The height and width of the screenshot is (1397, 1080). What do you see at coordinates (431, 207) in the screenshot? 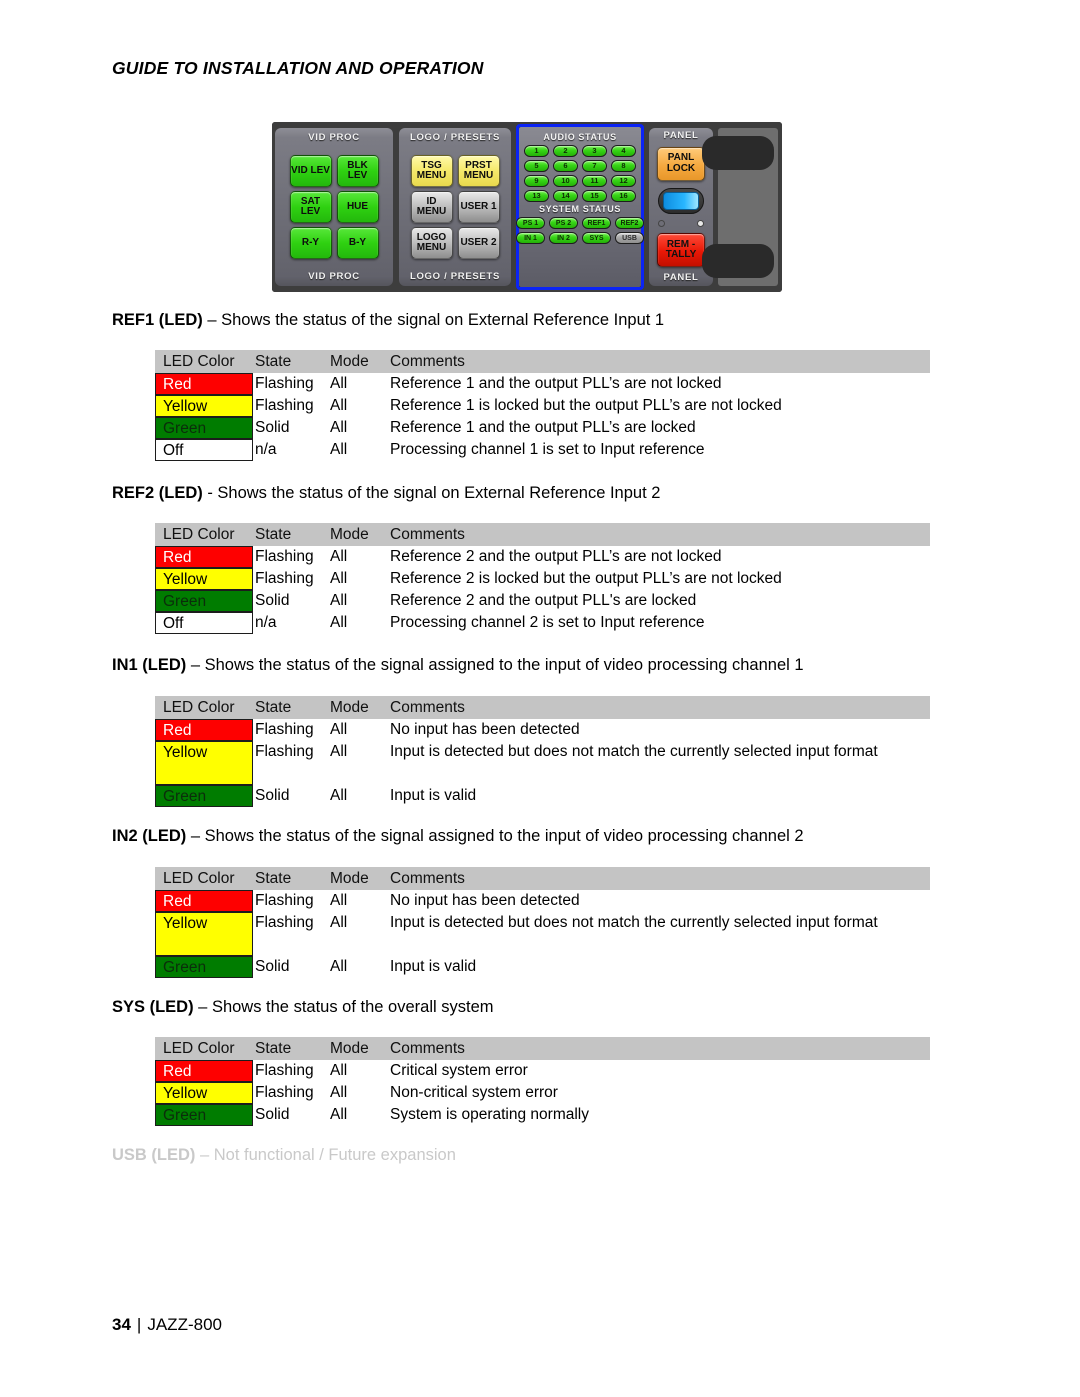
I see `button-id-menu: ID MENU` at bounding box center [431, 207].